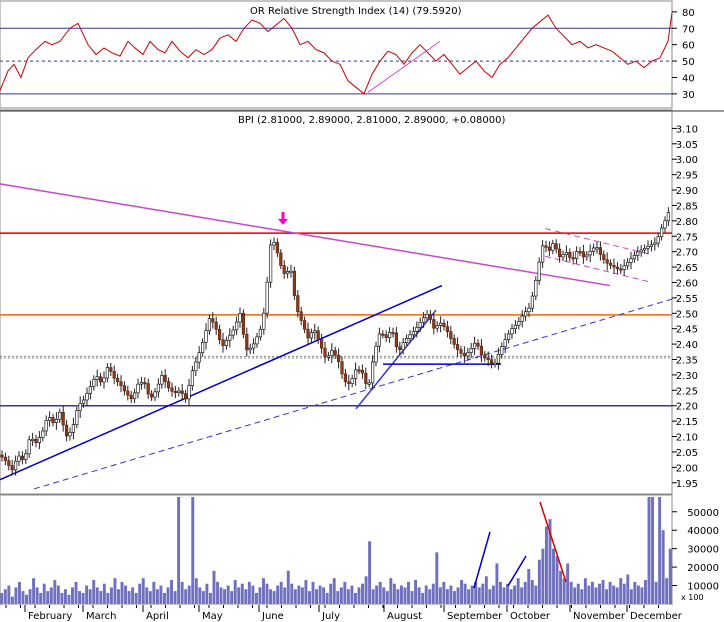 The image size is (724, 622). What do you see at coordinates (687, 407) in the screenshot?
I see `price-tick-label: 2.20` at bounding box center [687, 407].